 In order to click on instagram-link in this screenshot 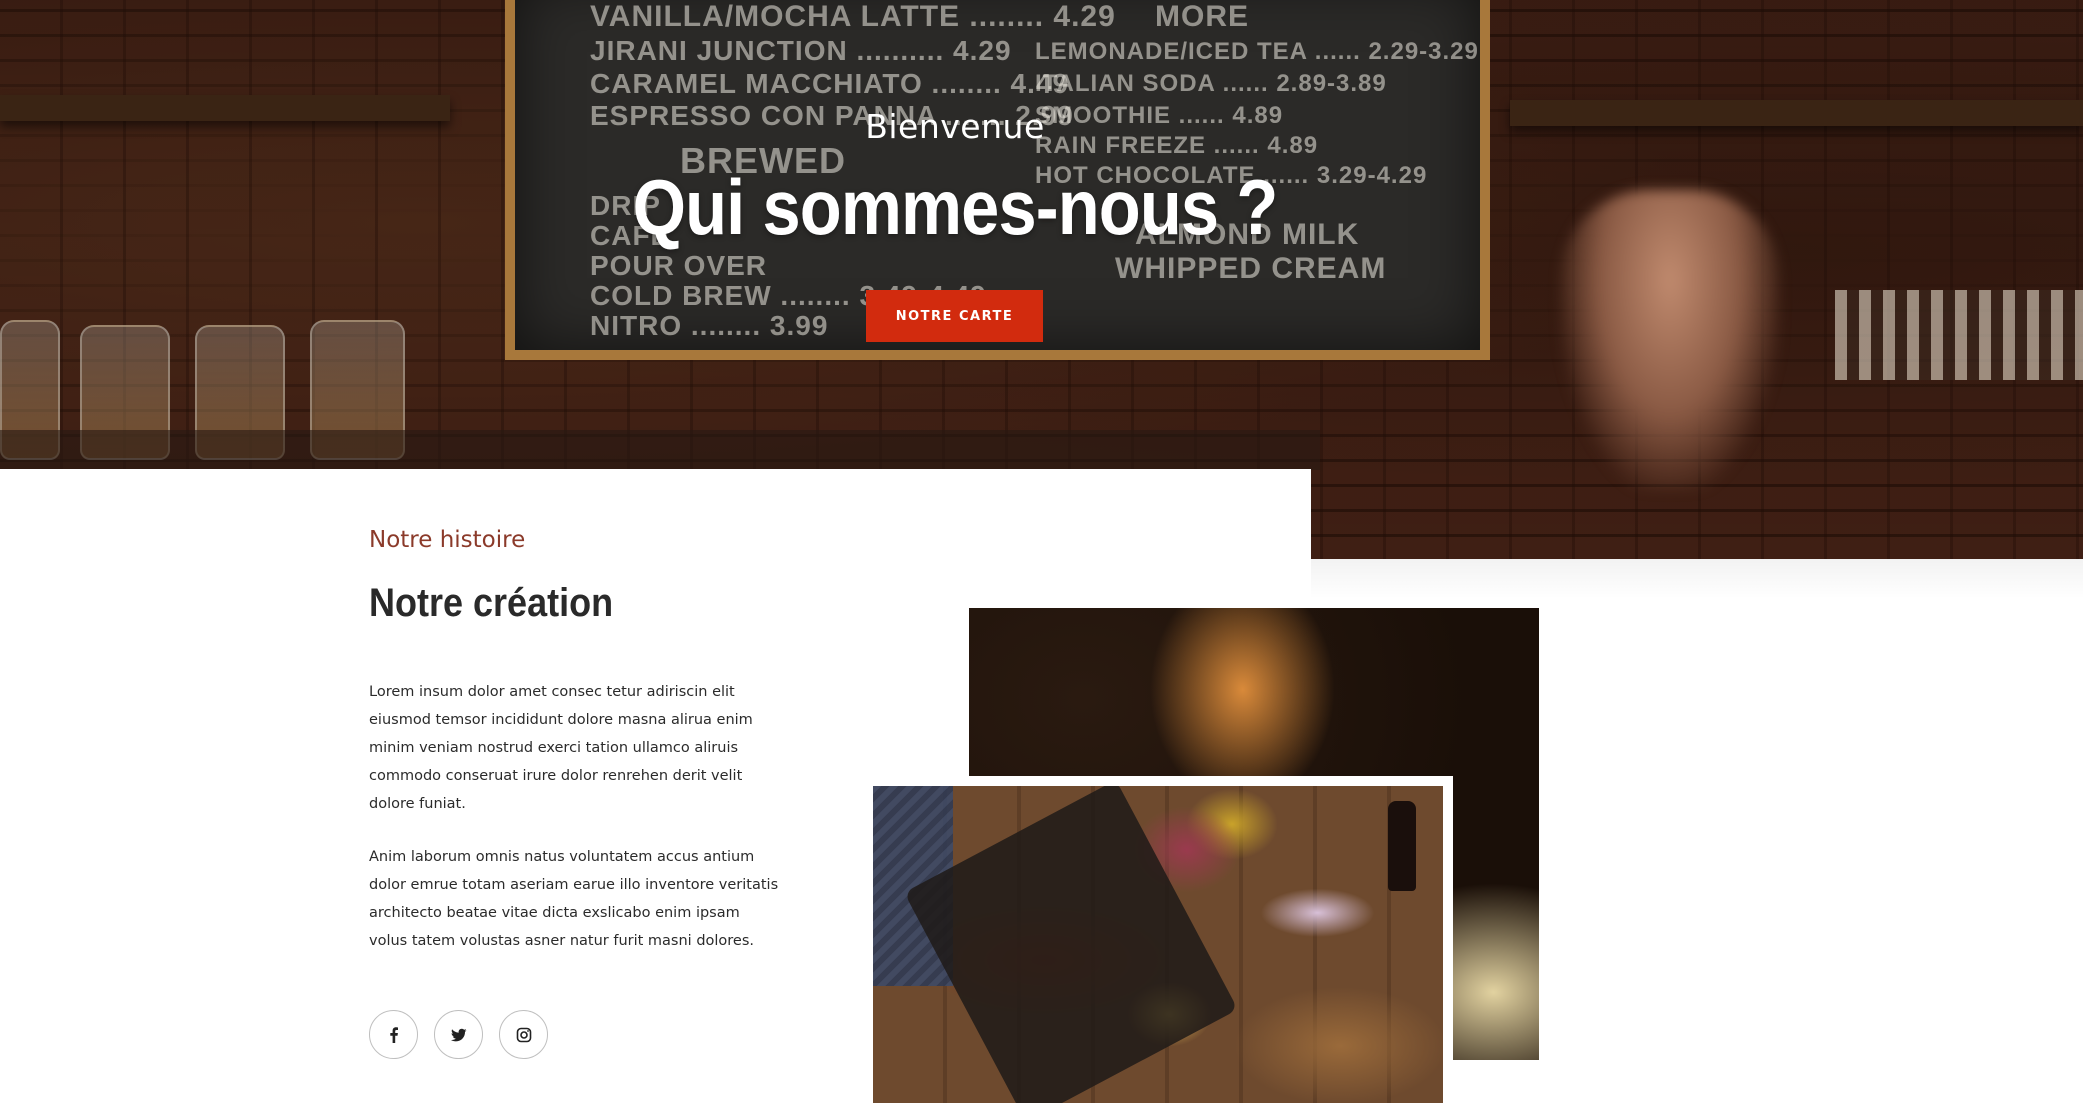, I will do `click(523, 1034)`.